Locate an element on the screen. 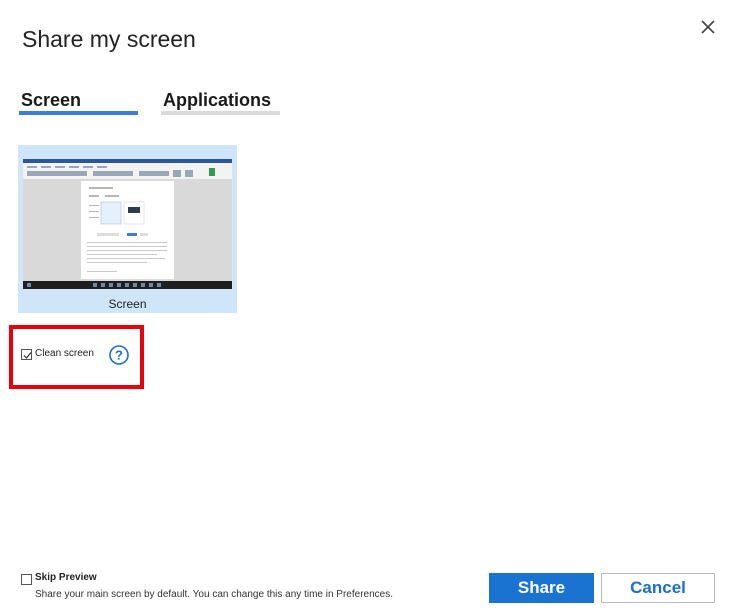  screen-thumbnail is located at coordinates (127, 224).